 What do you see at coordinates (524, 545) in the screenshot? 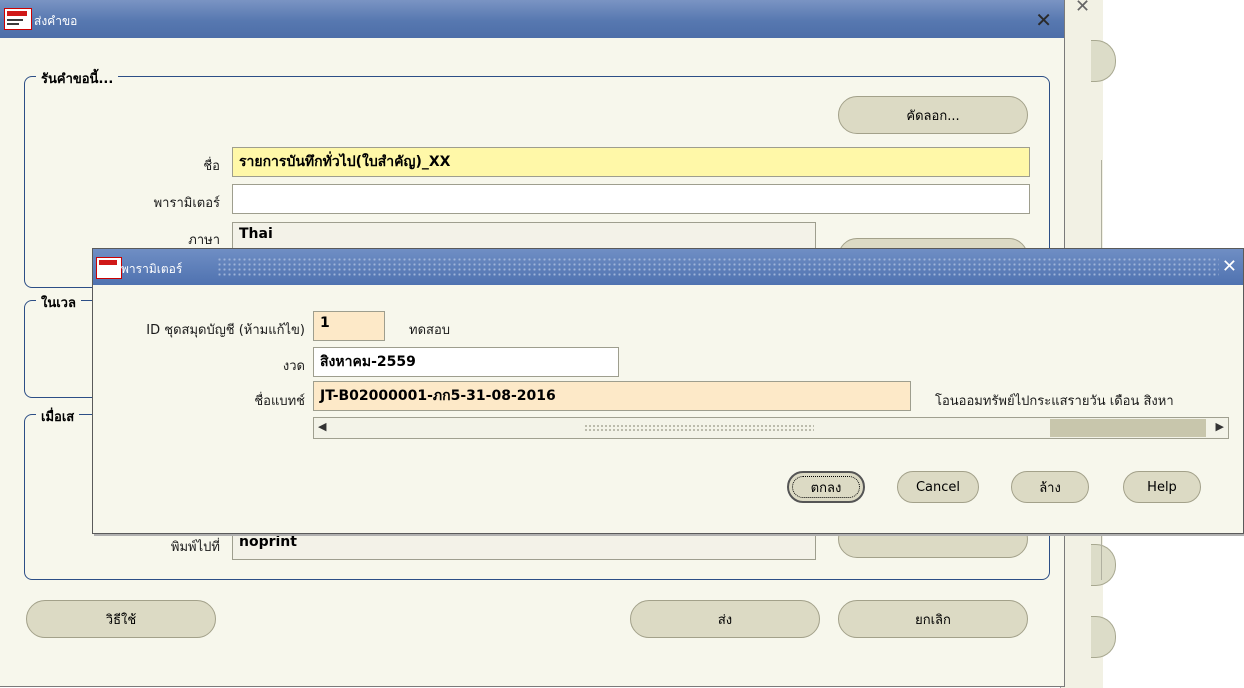
I see `print-to-field: noprint` at bounding box center [524, 545].